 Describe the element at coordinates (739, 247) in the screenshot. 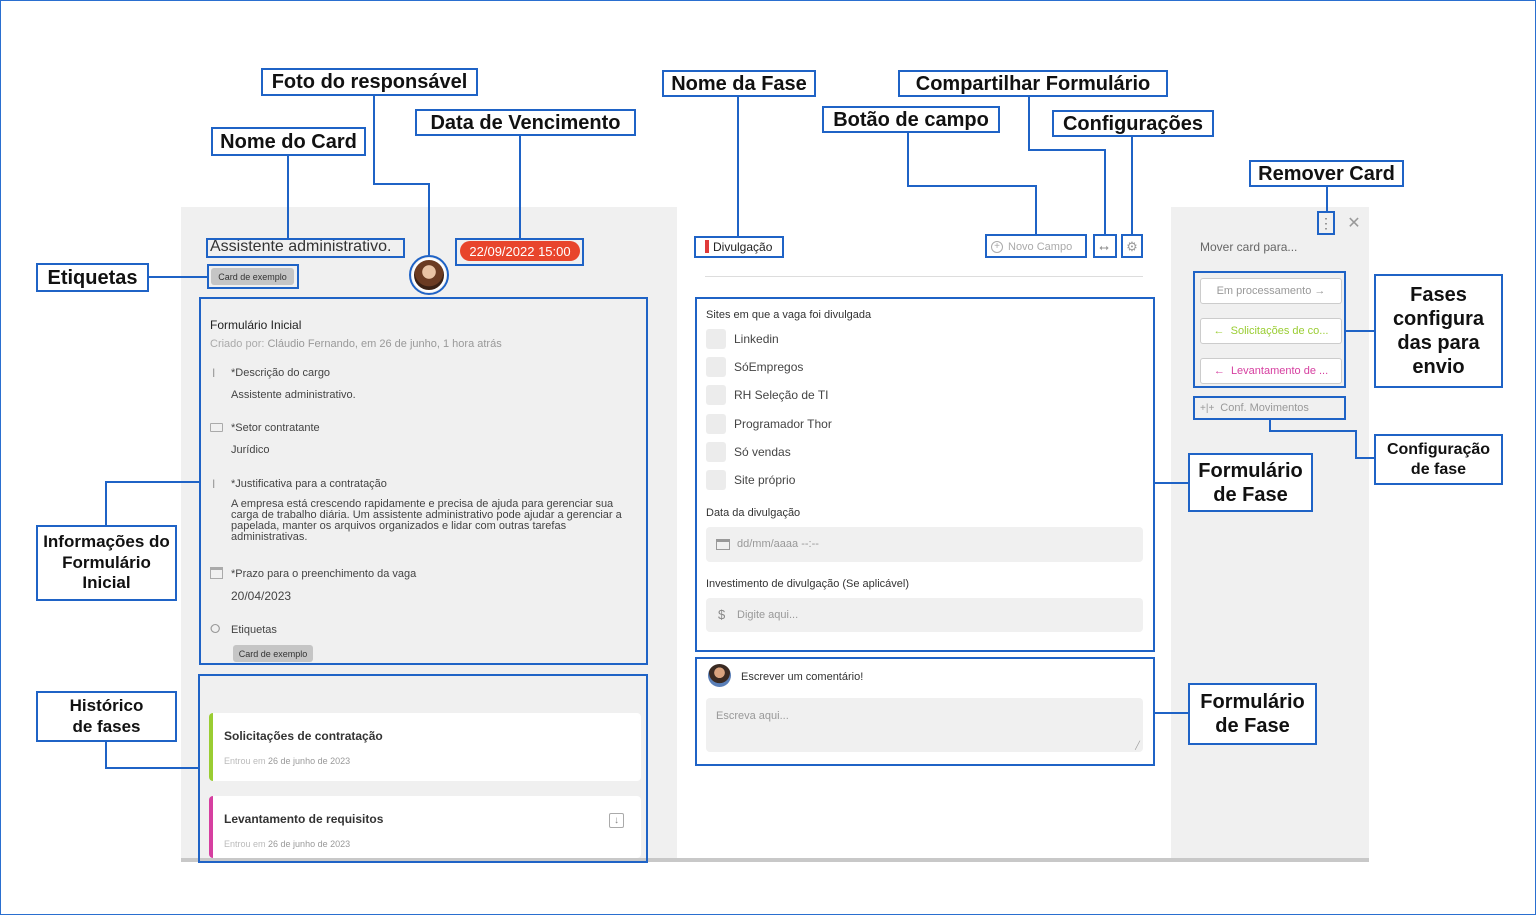

I see `highlight-phase-name` at that location.